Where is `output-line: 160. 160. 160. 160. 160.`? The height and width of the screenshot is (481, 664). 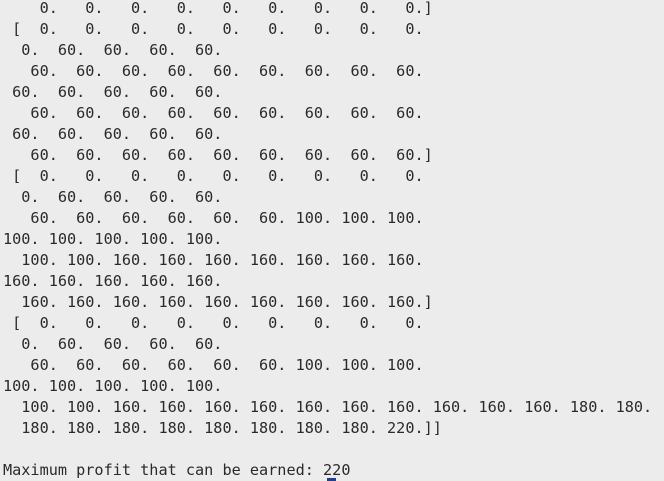
output-line: 160. 160. 160. 160. 160. is located at coordinates (113, 281).